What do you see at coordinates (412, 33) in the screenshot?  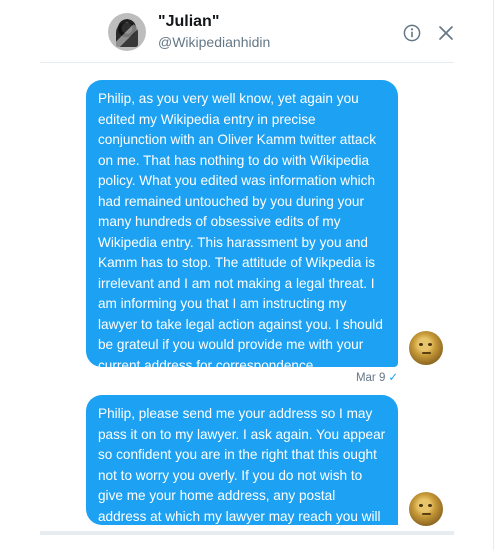 I see `info-icon` at bounding box center [412, 33].